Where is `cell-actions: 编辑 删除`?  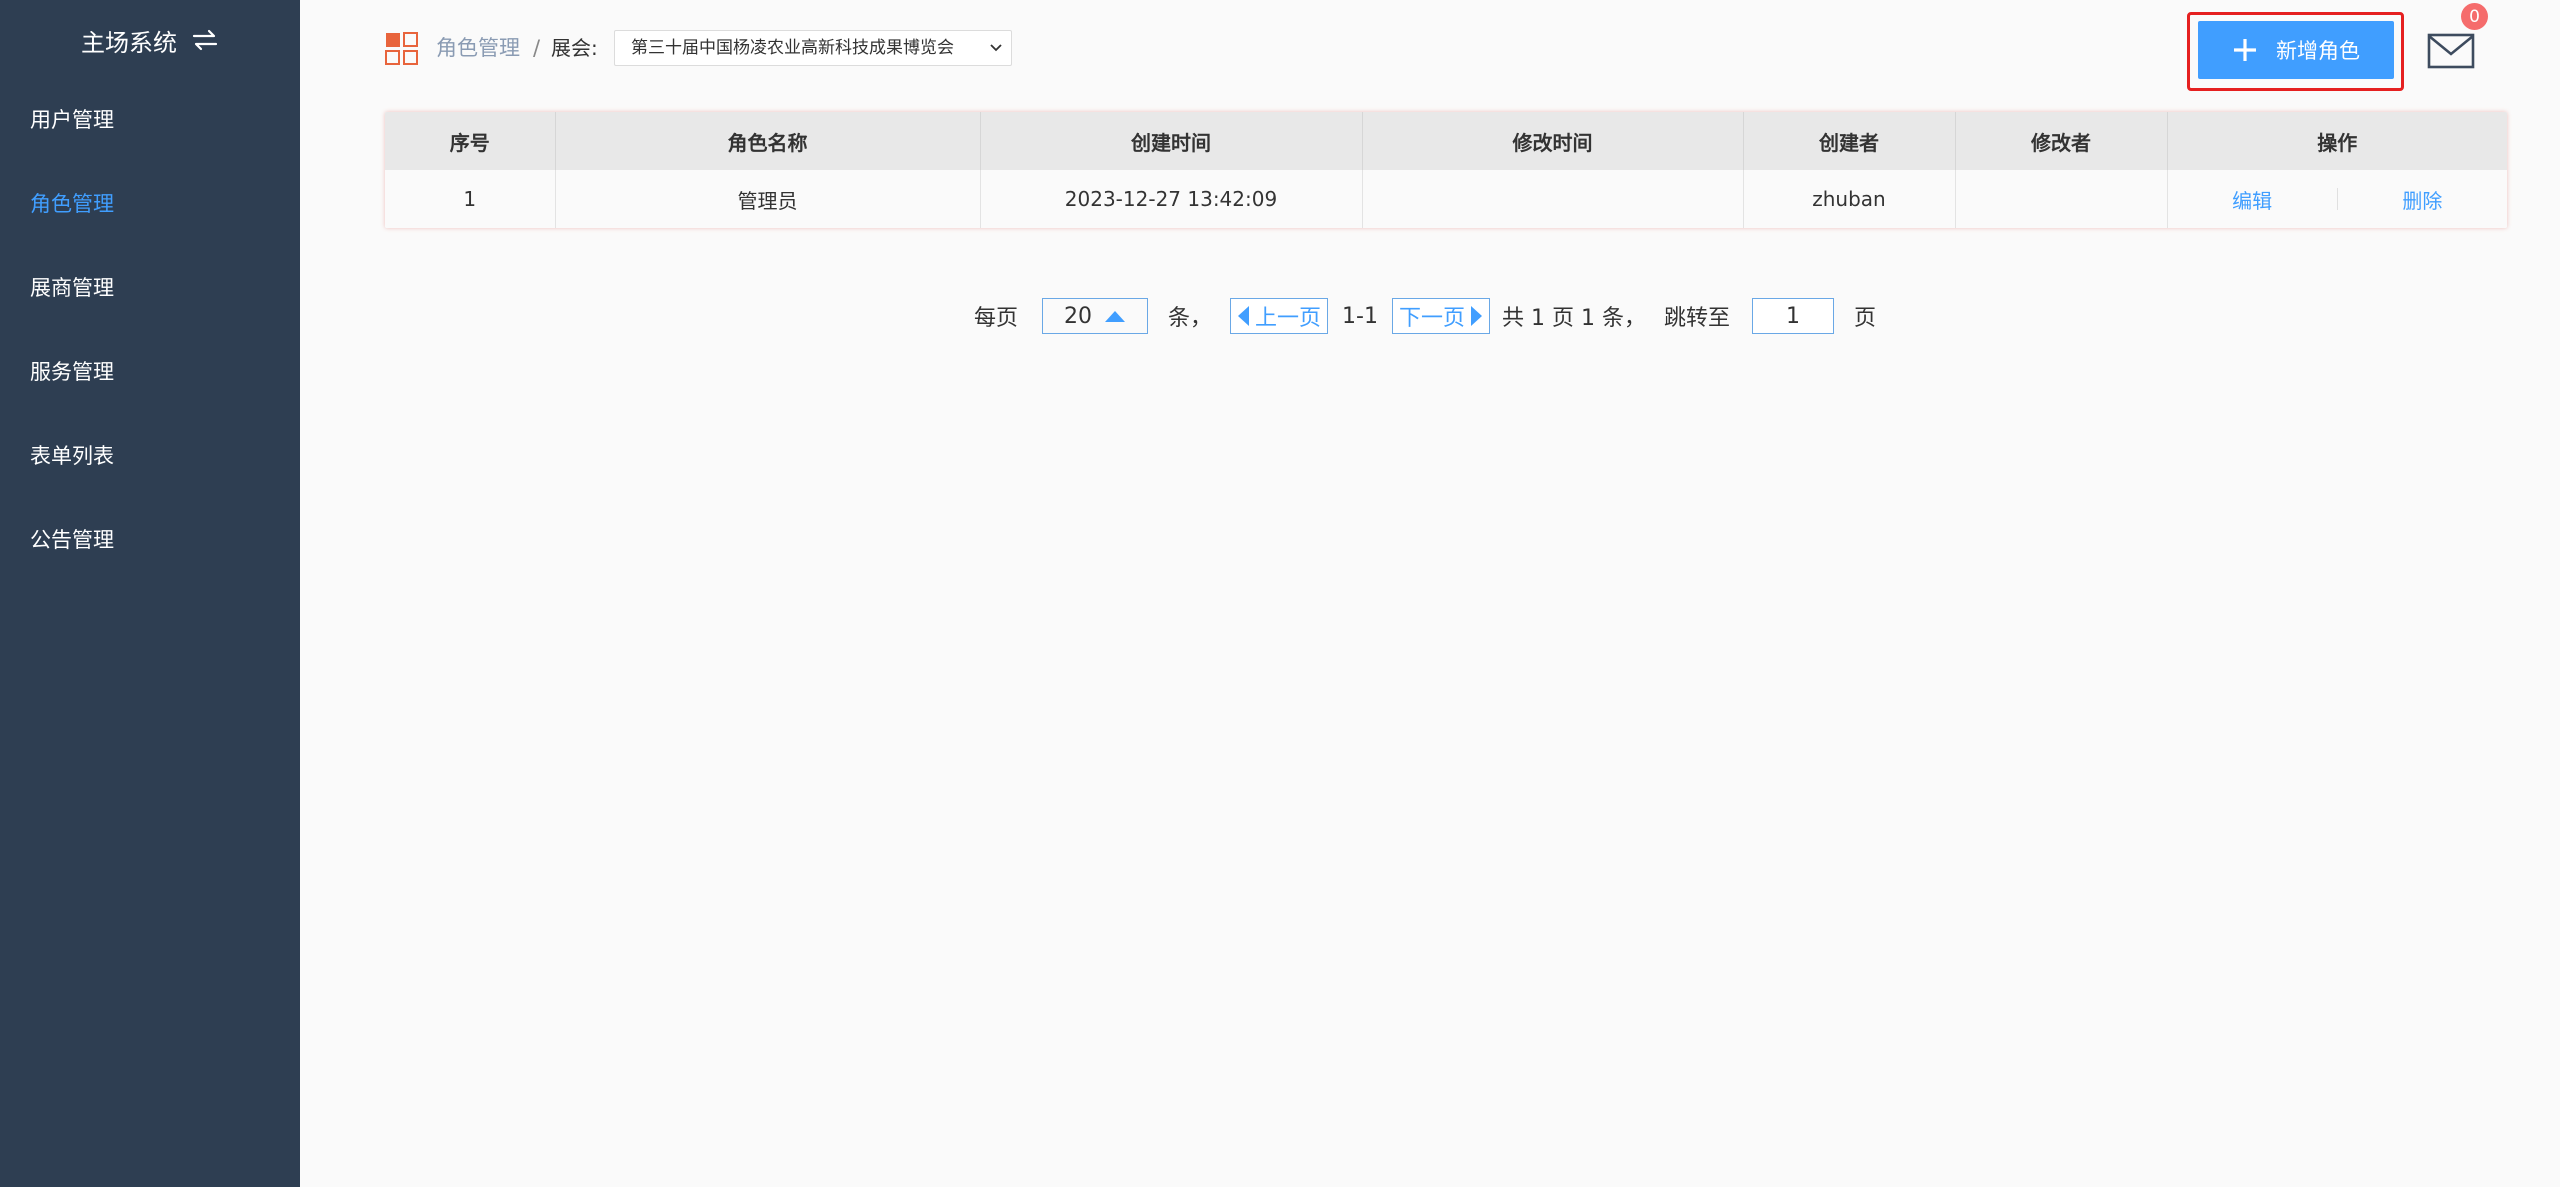
cell-actions: 编辑 删除 is located at coordinates (2337, 199).